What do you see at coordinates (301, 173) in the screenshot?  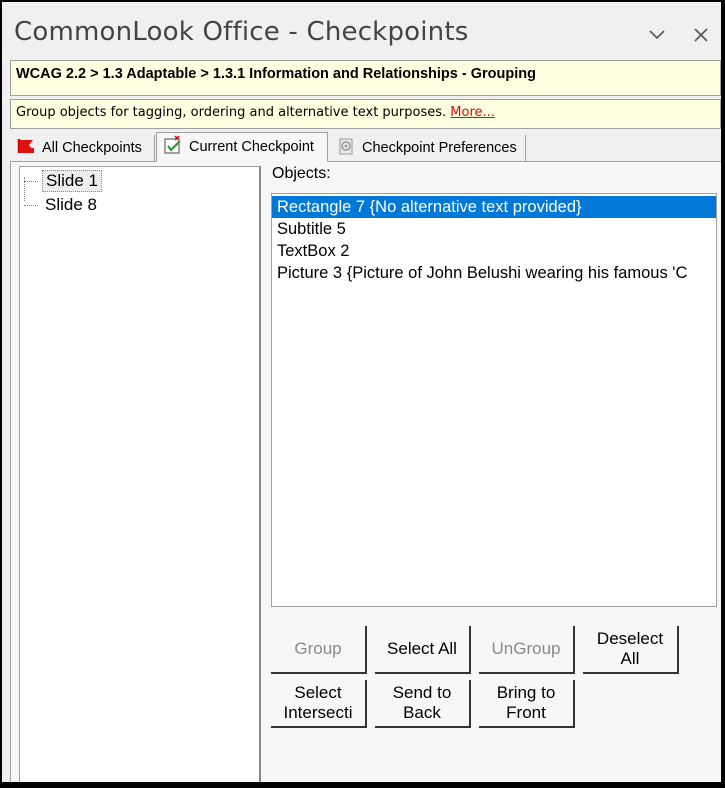 I see `objects-label: Objects:` at bounding box center [301, 173].